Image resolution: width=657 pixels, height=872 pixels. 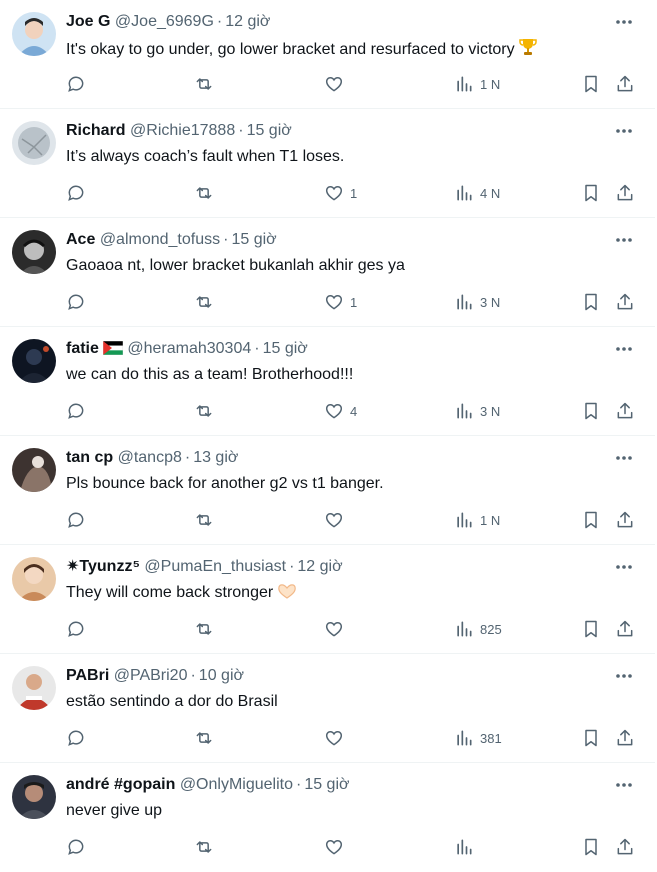 I want to click on bookmark-icon, so click(x=591, y=847).